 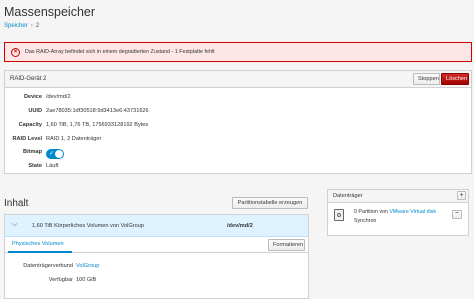 What do you see at coordinates (58, 97) in the screenshot?
I see `device-value: /dev/md/2` at bounding box center [58, 97].